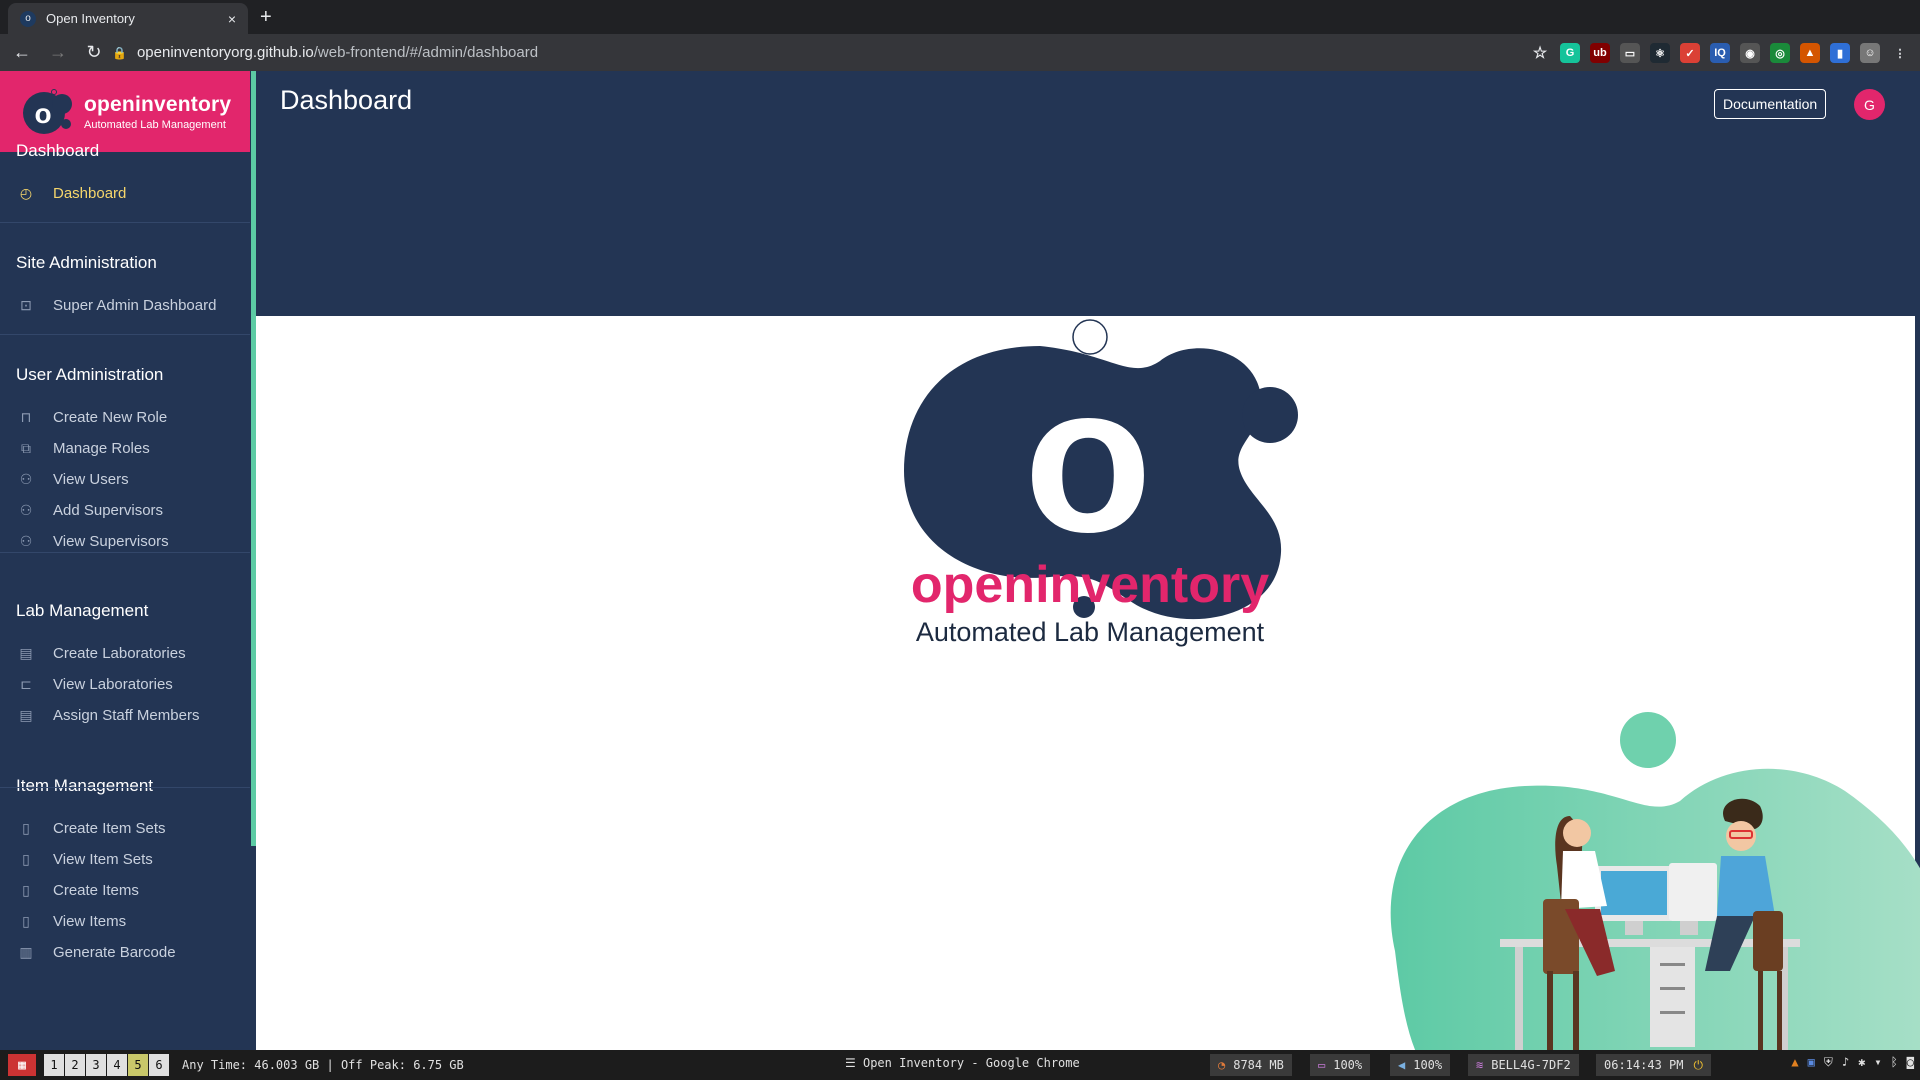 This screenshot has height=1080, width=1920. What do you see at coordinates (1750, 53) in the screenshot?
I see `extension-icon: ◉` at bounding box center [1750, 53].